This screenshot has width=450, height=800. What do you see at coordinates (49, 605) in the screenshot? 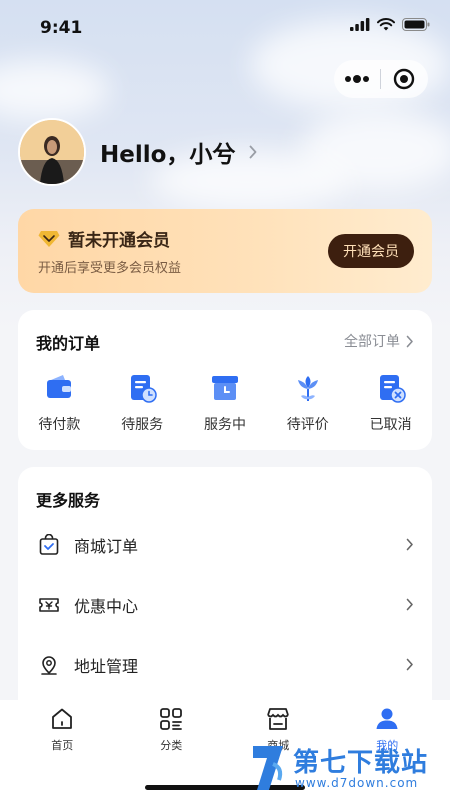
I see `coupon-icon` at bounding box center [49, 605].